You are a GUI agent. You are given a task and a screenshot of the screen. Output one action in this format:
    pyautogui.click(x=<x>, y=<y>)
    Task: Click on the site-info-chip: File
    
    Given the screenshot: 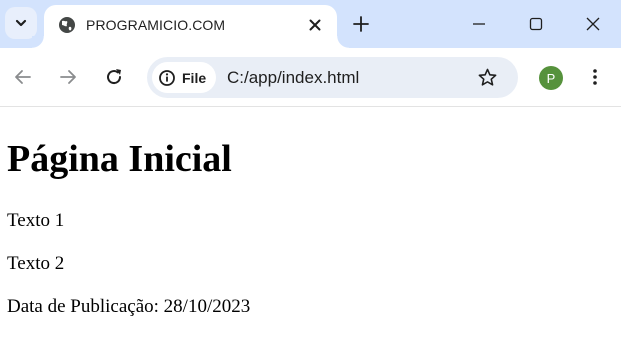 What is the action you would take?
    pyautogui.click(x=184, y=77)
    